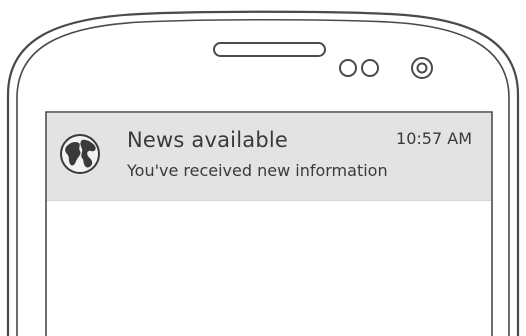 This screenshot has width=526, height=336. Describe the element at coordinates (80, 154) in the screenshot. I see `globe-icon` at that location.